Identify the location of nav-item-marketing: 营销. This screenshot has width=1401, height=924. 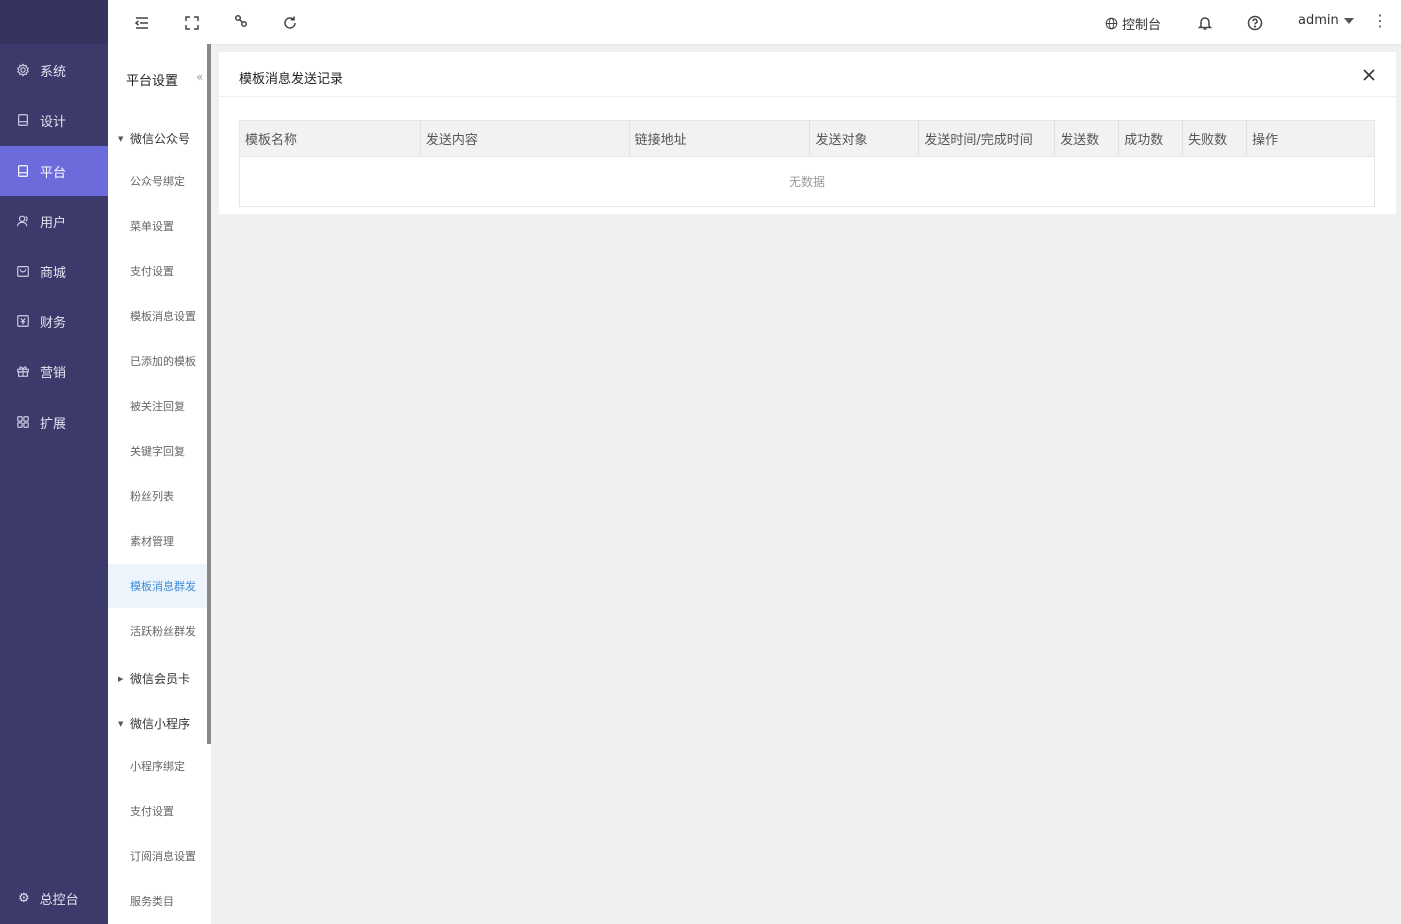
(54, 371).